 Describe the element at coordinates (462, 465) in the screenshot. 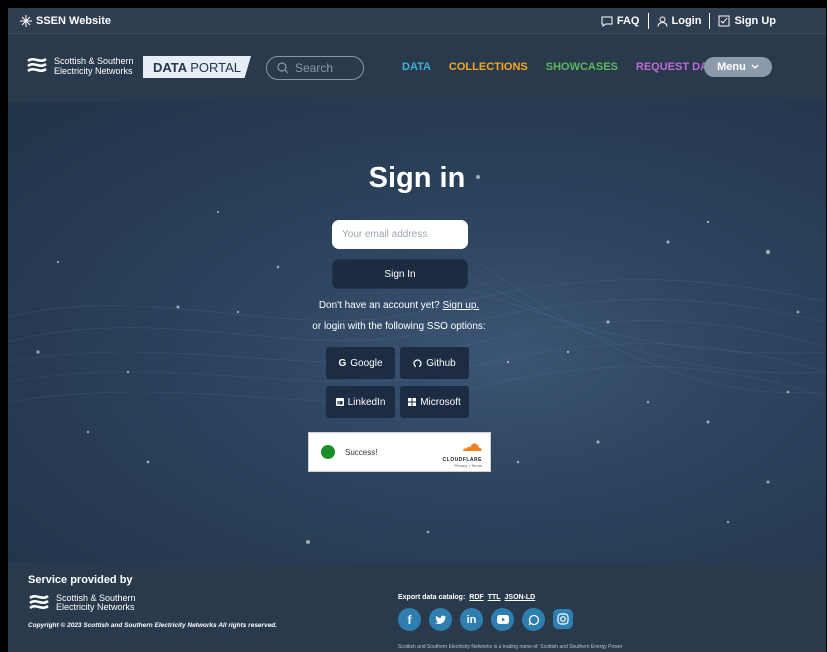

I see `cloudflare-links: Privacy • Terms` at that location.